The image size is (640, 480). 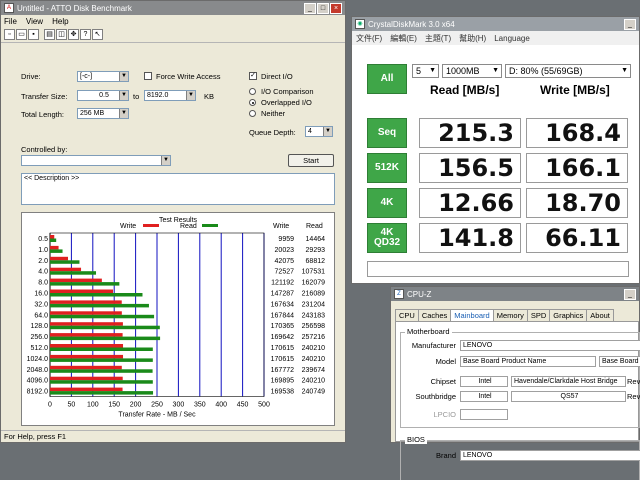 What do you see at coordinates (472, 71) in the screenshot?
I see `size-select: 1000MB ▼` at bounding box center [472, 71].